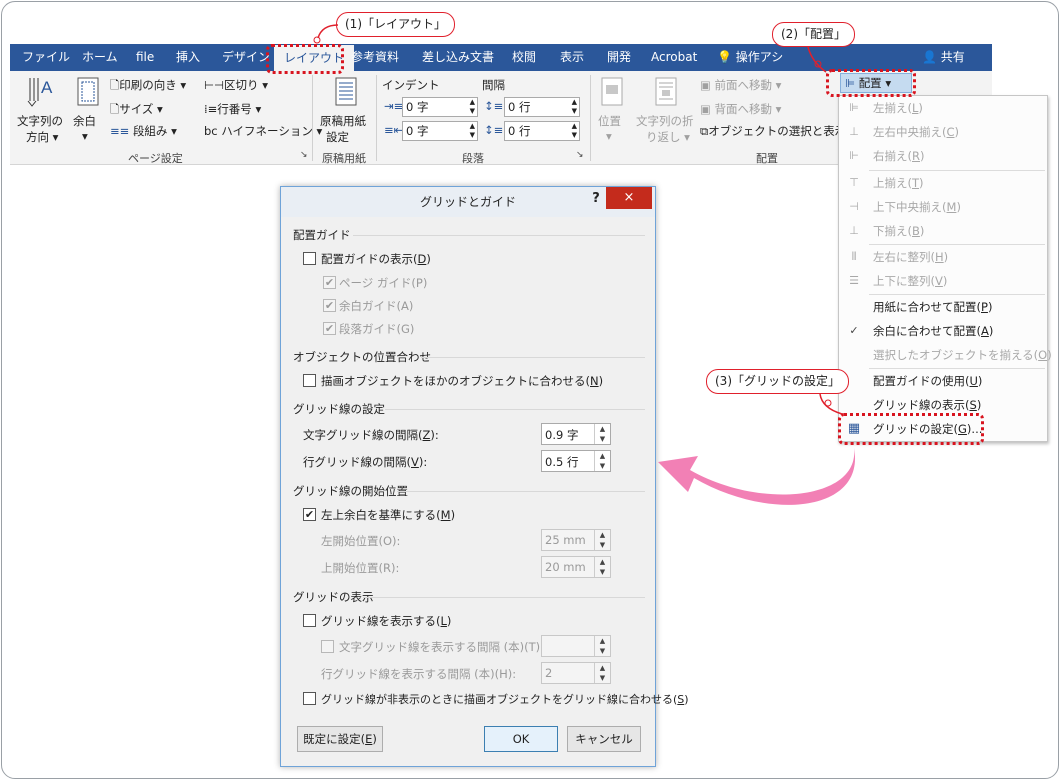 This screenshot has width=1060, height=780. What do you see at coordinates (828, 403) in the screenshot?
I see `callout-leader-3-dot` at bounding box center [828, 403].